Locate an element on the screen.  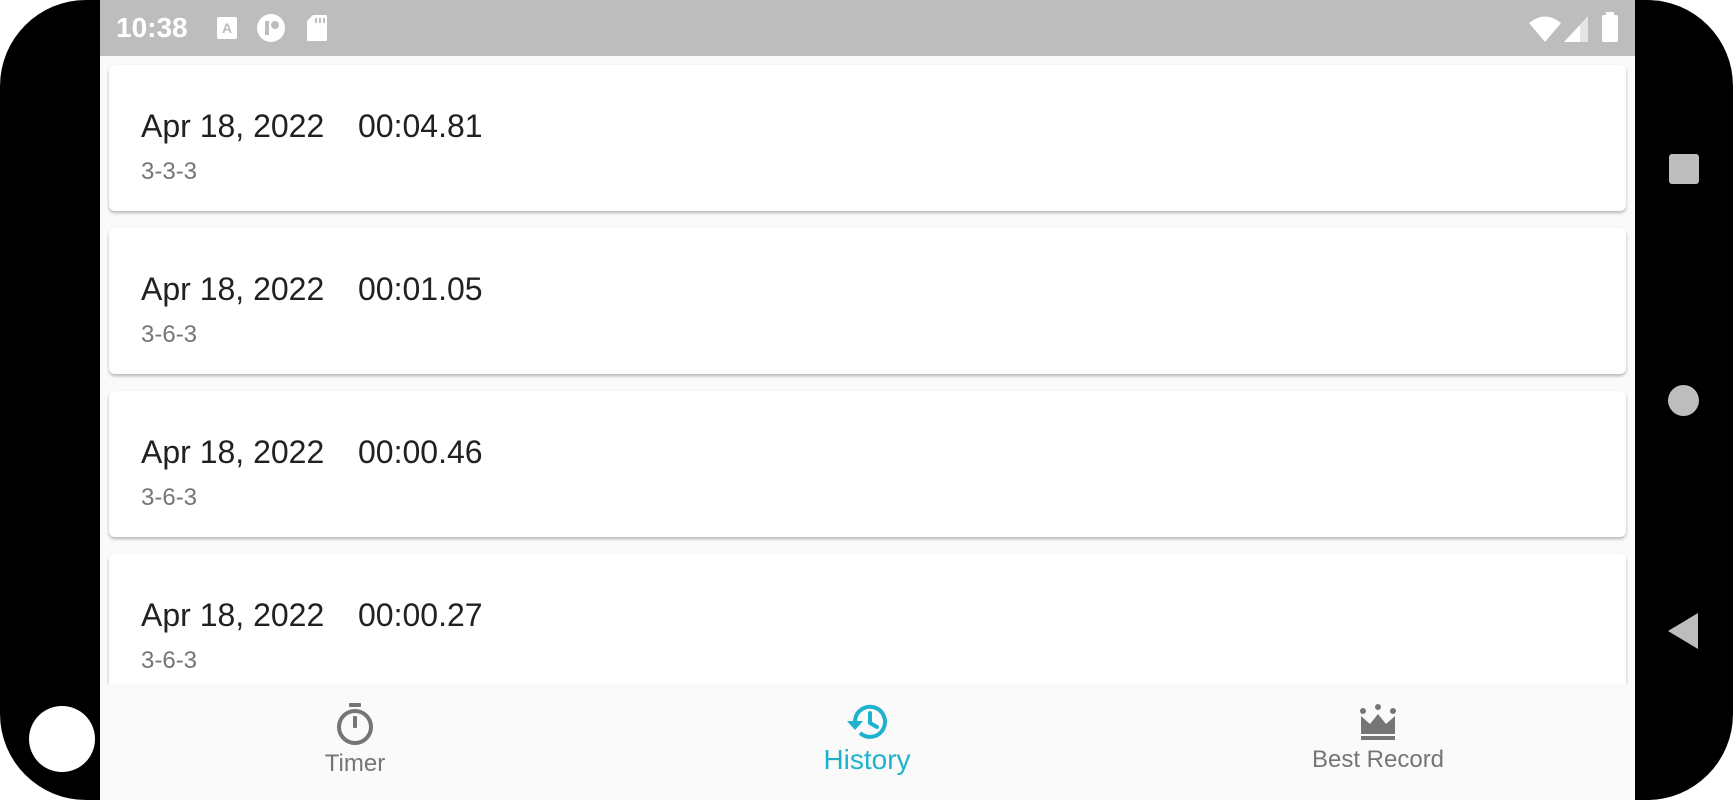
sd-card-icon is located at coordinates (317, 30).